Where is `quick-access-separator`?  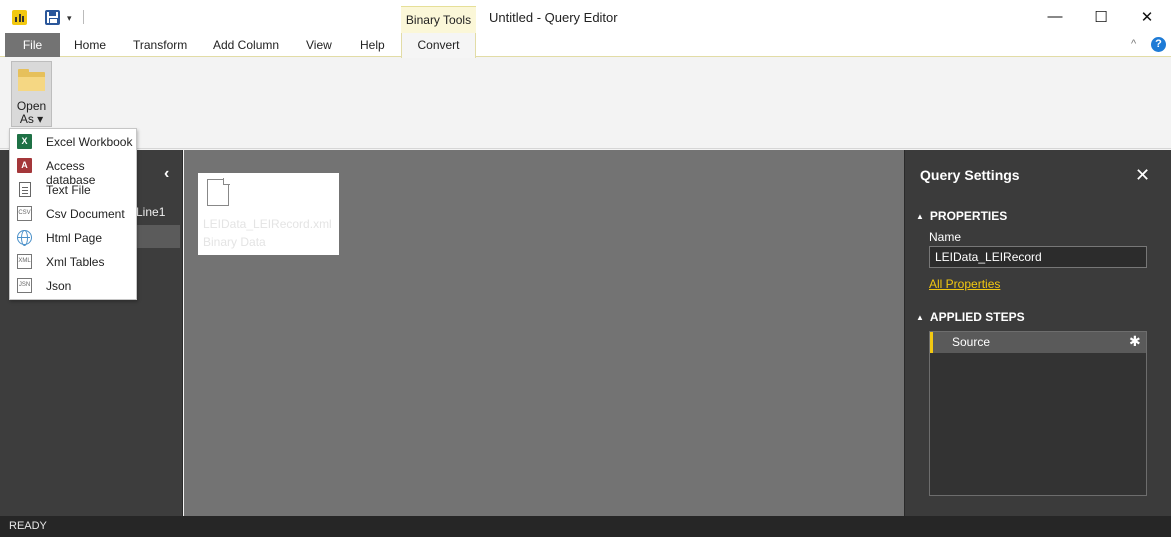 quick-access-separator is located at coordinates (83, 17).